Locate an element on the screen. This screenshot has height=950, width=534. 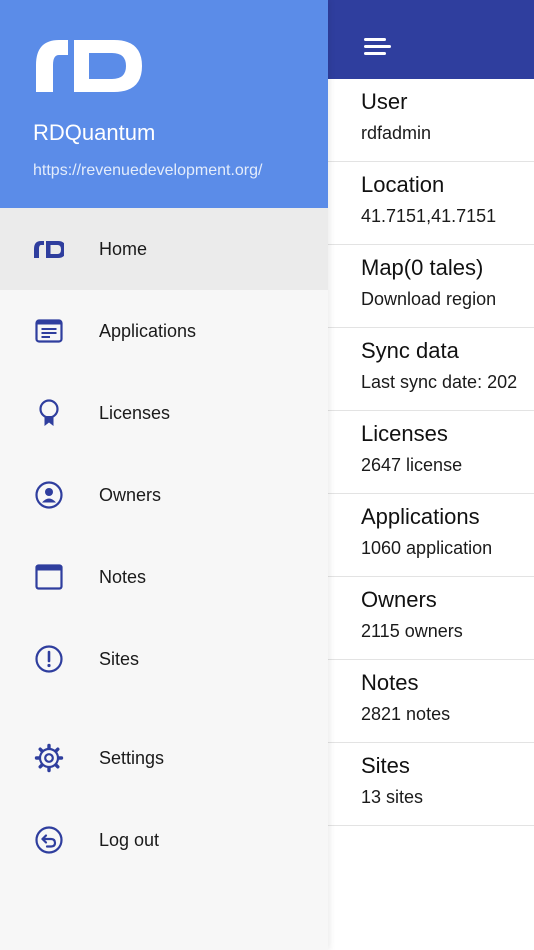
app-url: https://revenuedevelopment.org/ is located at coordinates (148, 170).